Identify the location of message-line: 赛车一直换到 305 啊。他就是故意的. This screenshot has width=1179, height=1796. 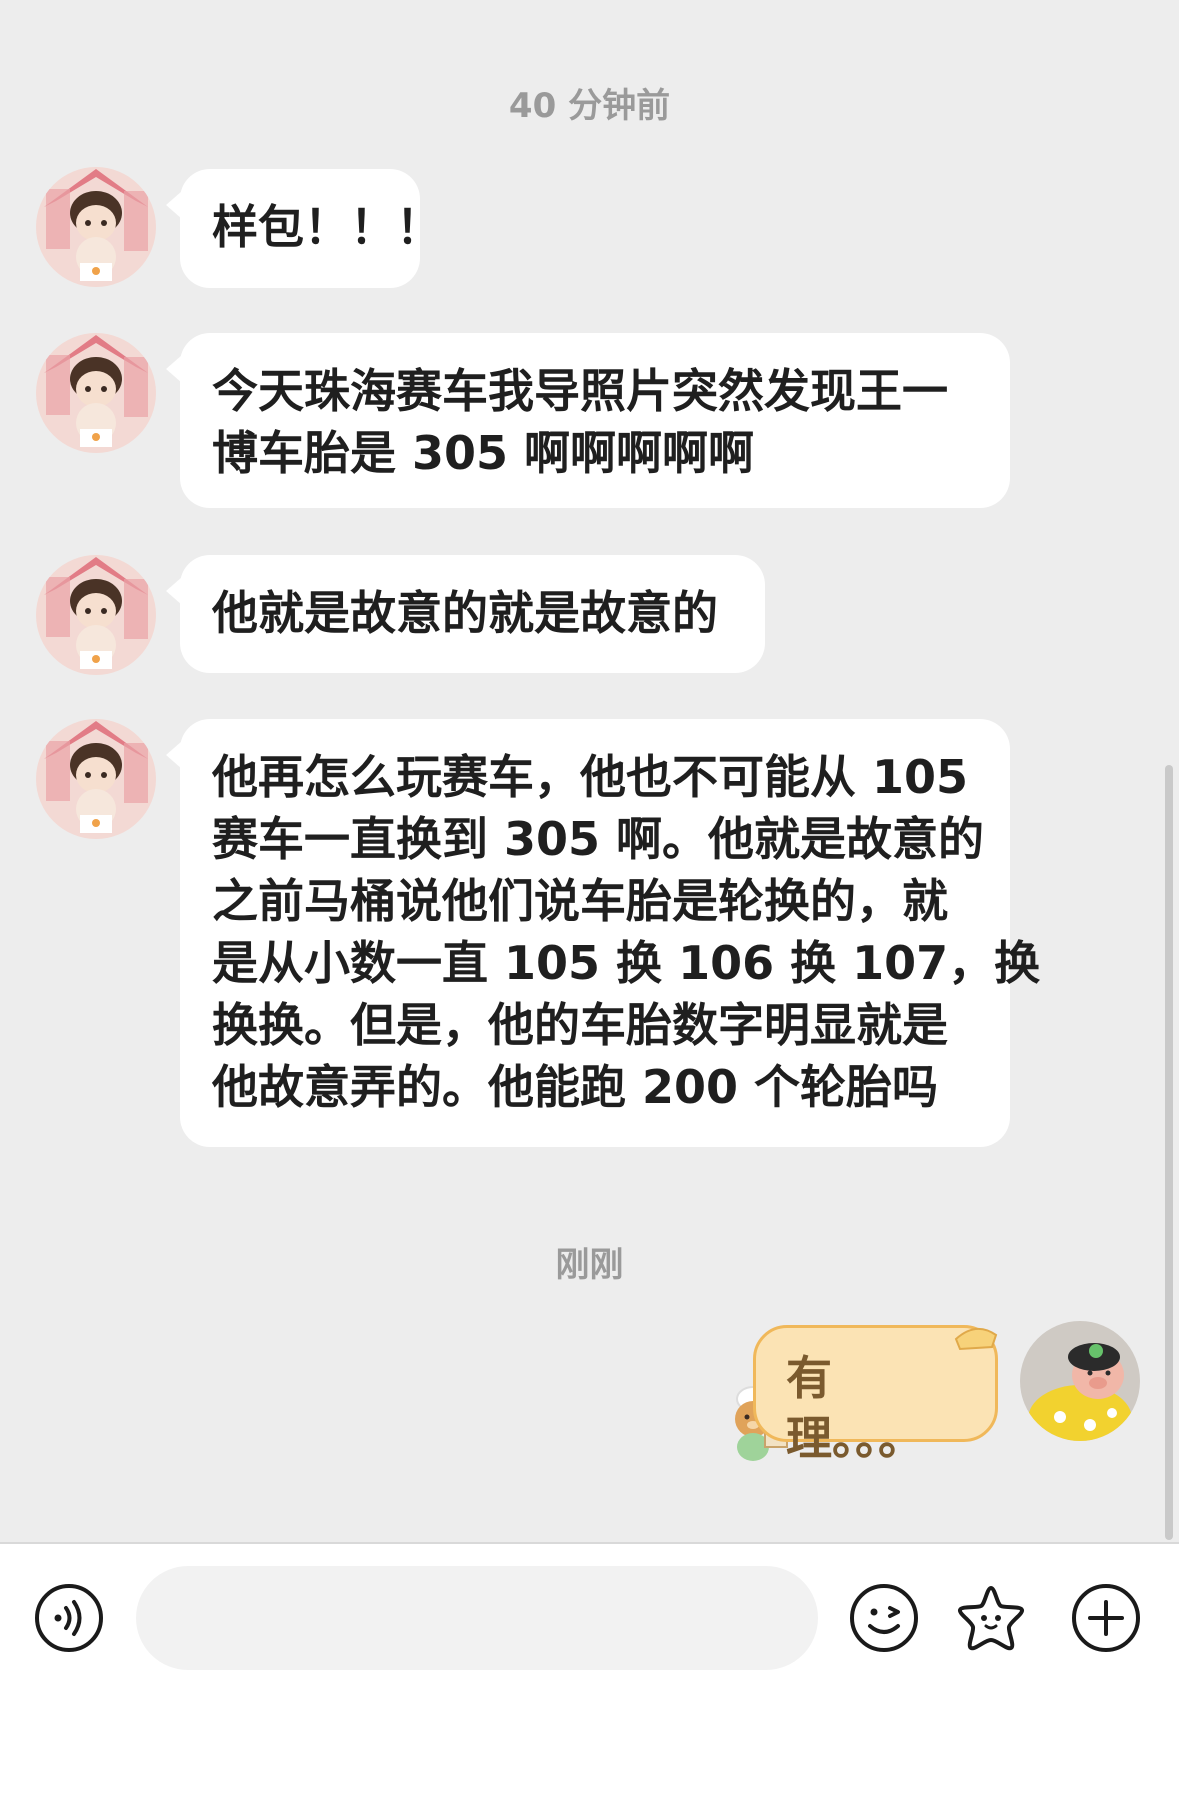
(598, 839).